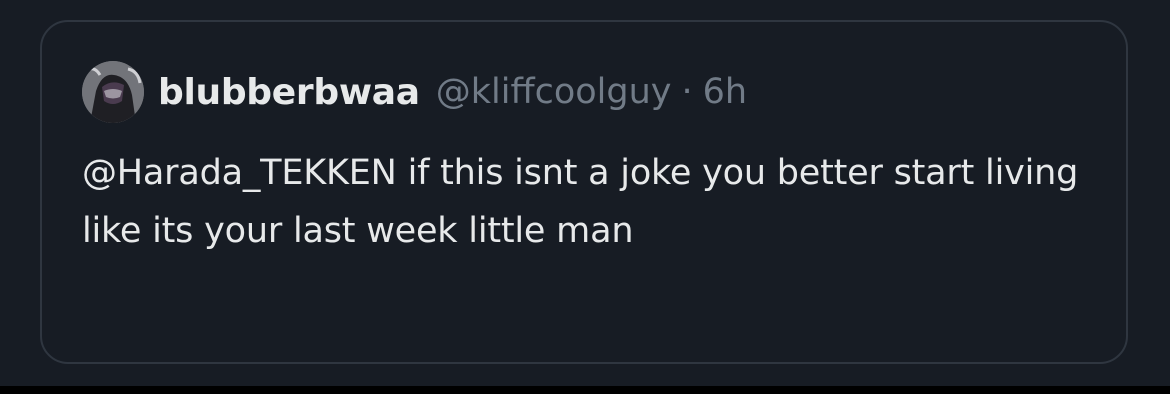  Describe the element at coordinates (585, 390) in the screenshot. I see `bottom-edge-bar` at that location.